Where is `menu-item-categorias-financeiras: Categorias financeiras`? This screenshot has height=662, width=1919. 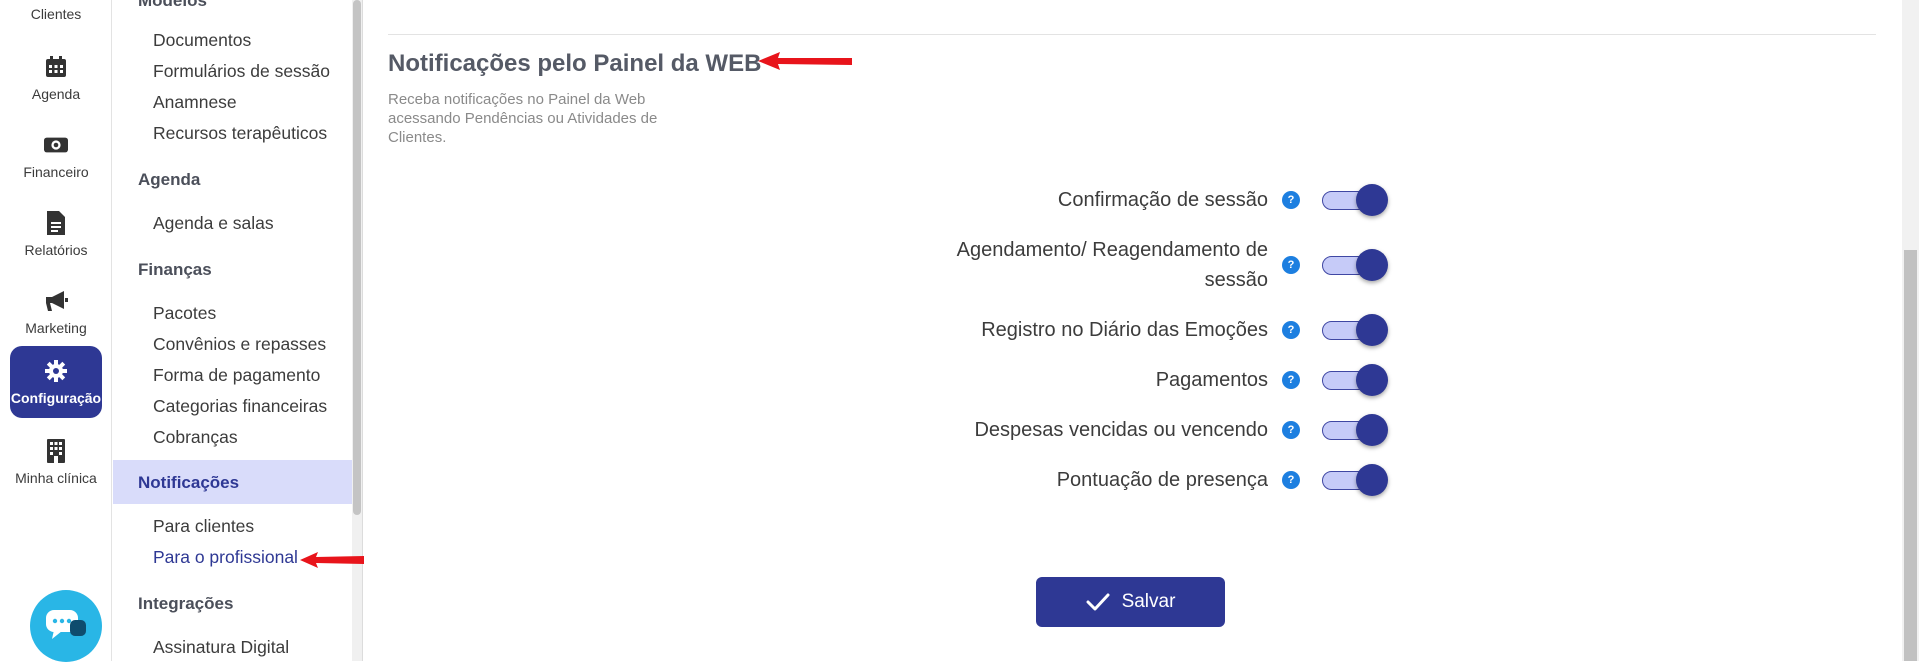 menu-item-categorias-financeiras: Categorias financeiras is located at coordinates (240, 406).